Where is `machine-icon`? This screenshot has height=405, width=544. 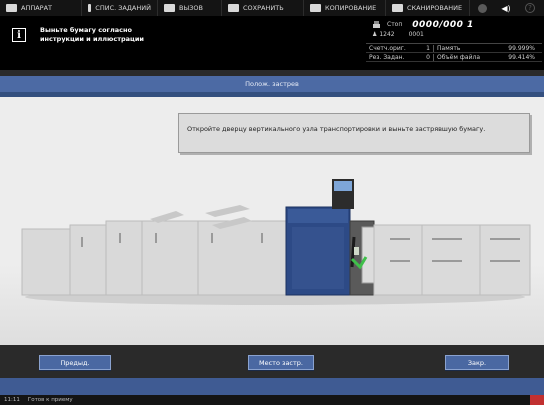 machine-icon is located at coordinates (11, 8).